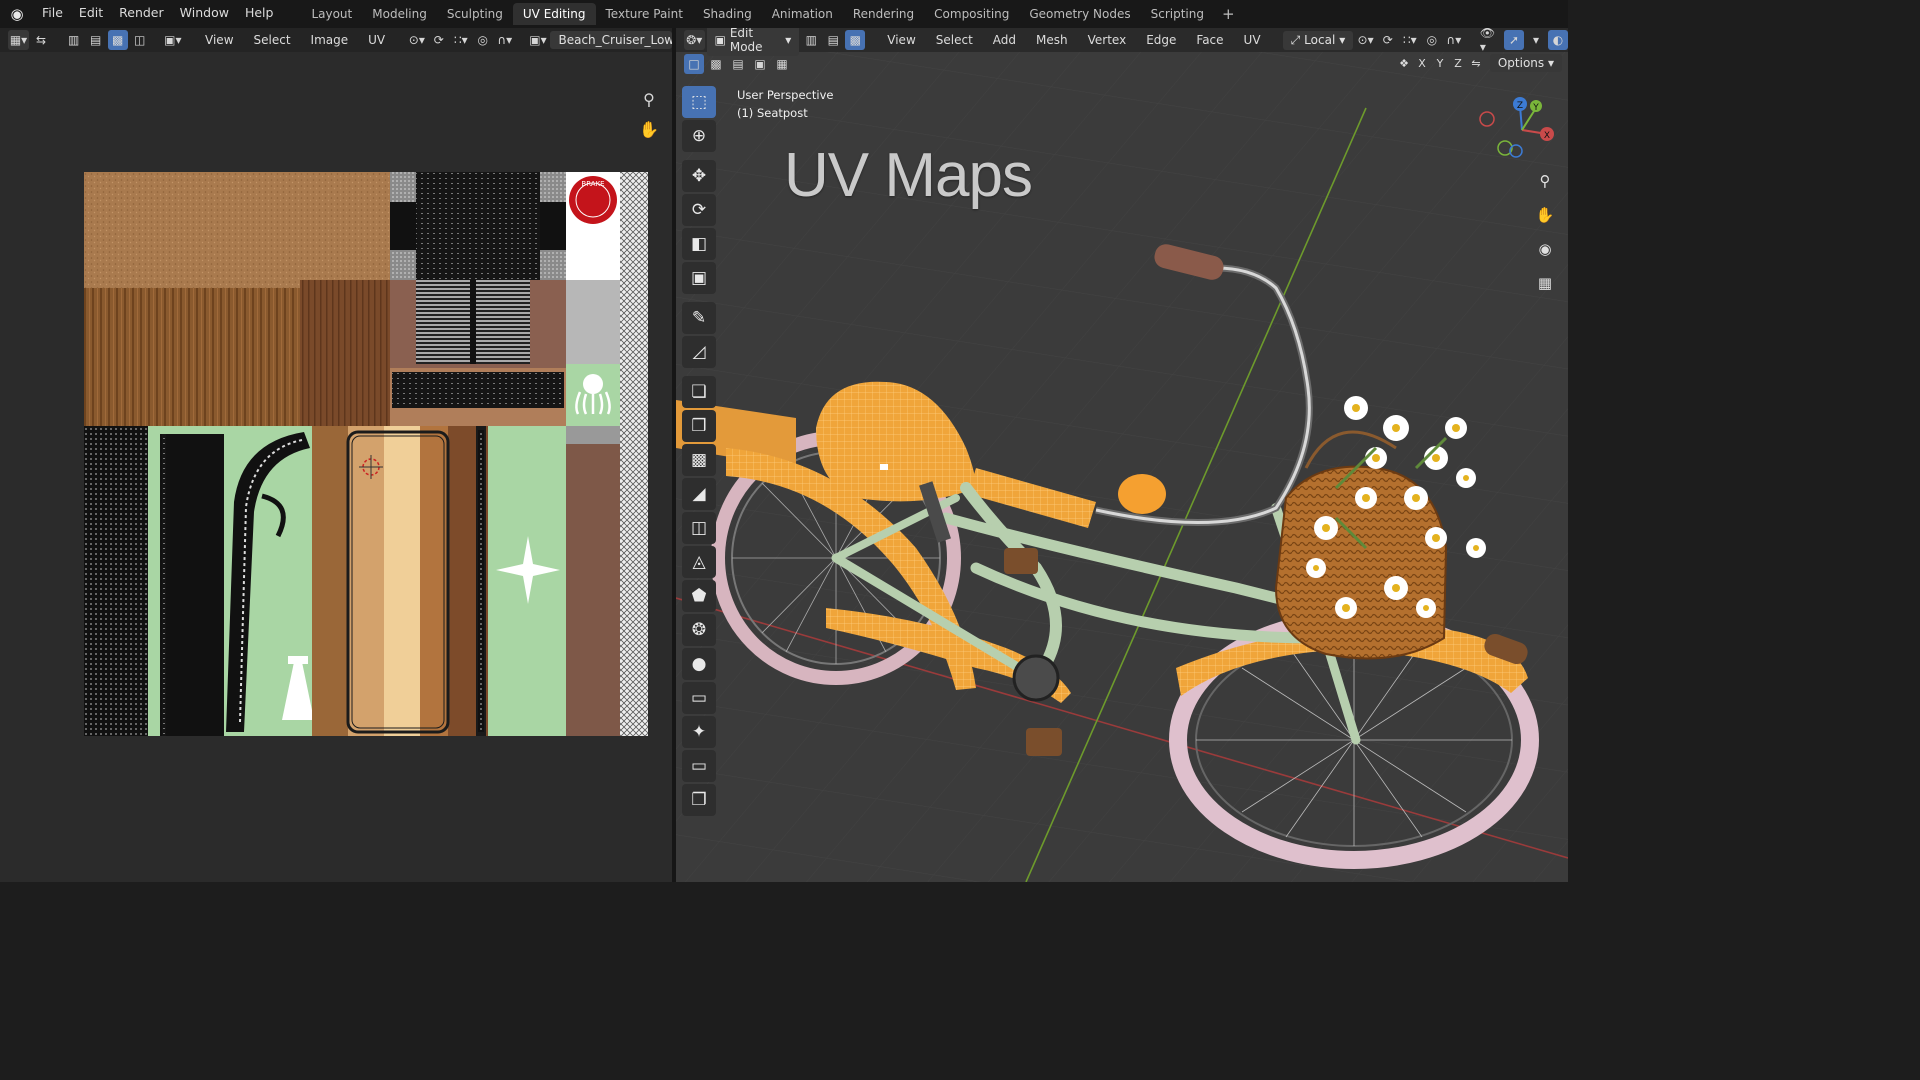 Image resolution: width=1920 pixels, height=1080 pixels. What do you see at coordinates (1476, 63) in the screenshot?
I see `topology-mirror-icon: ⇋` at bounding box center [1476, 63].